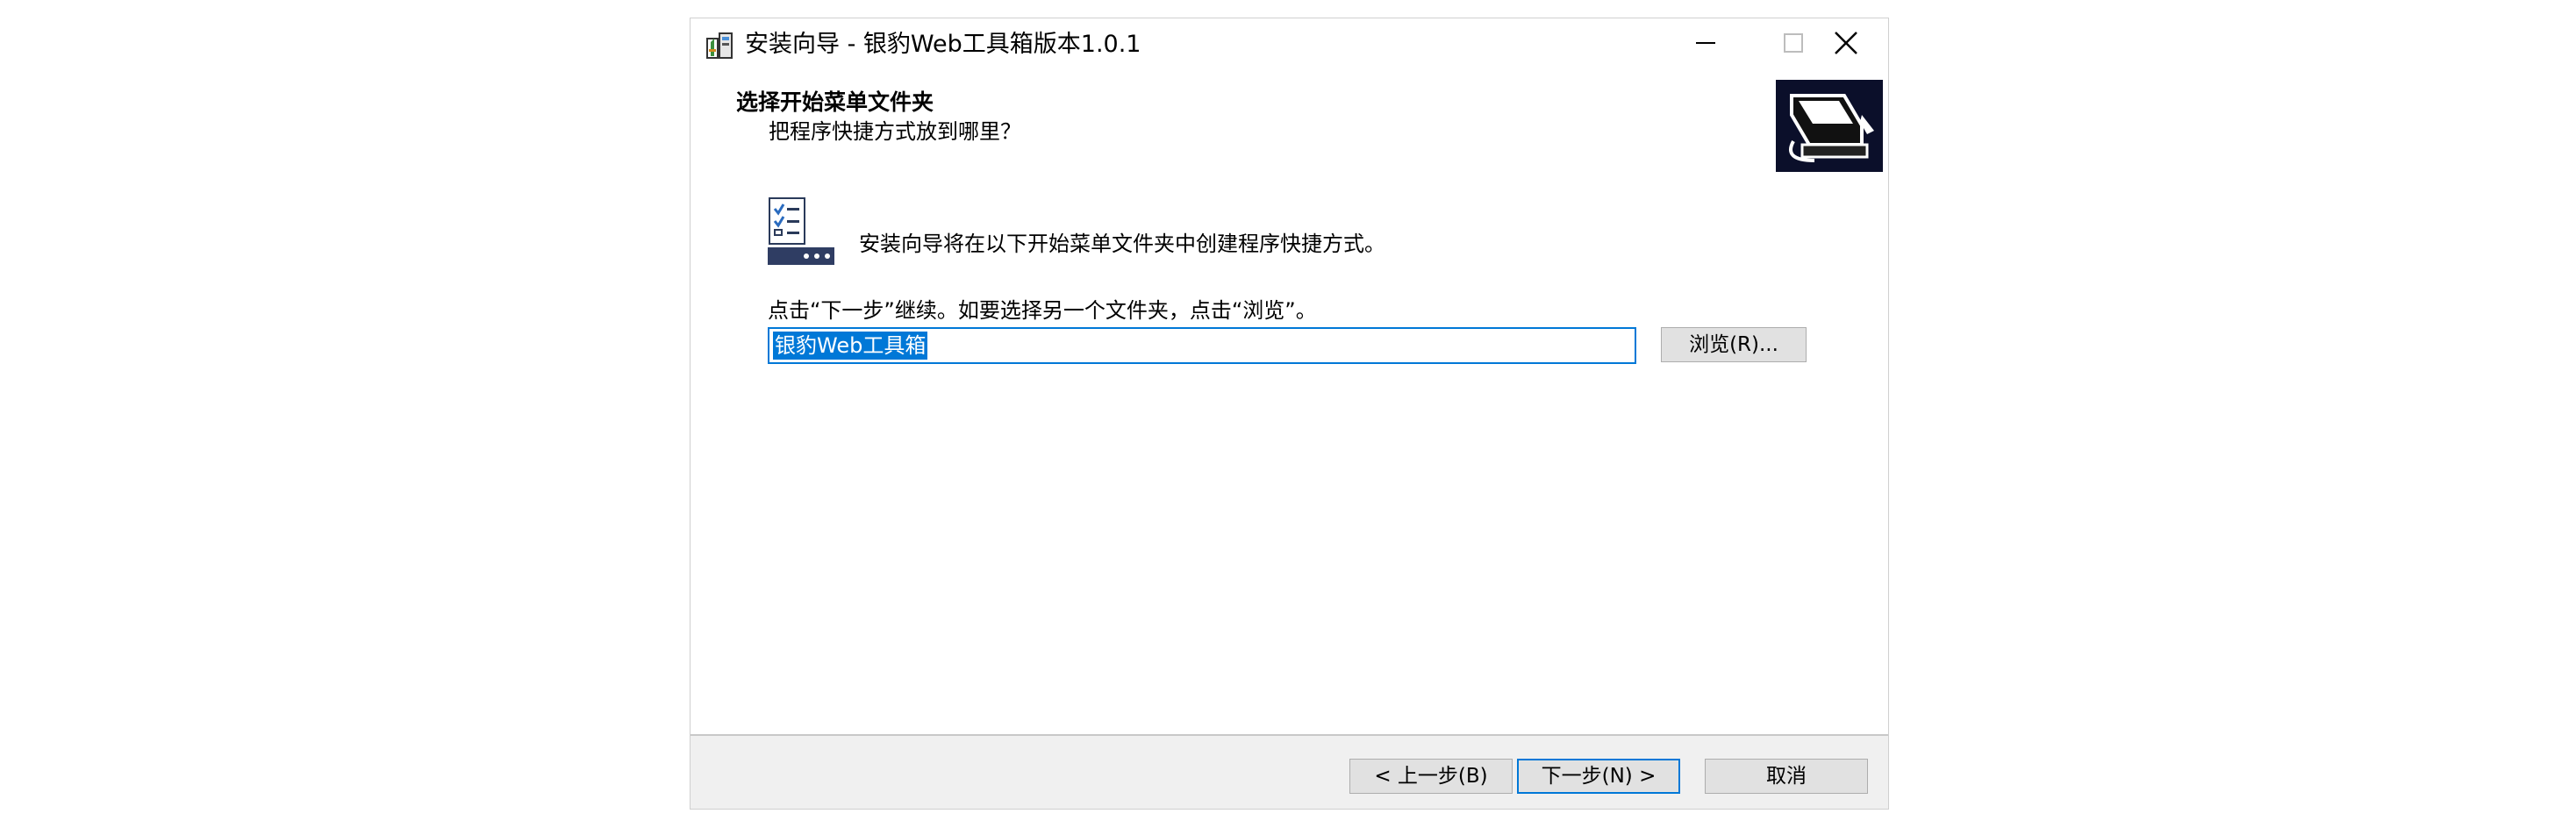  I want to click on minimize-icon, so click(1705, 44).